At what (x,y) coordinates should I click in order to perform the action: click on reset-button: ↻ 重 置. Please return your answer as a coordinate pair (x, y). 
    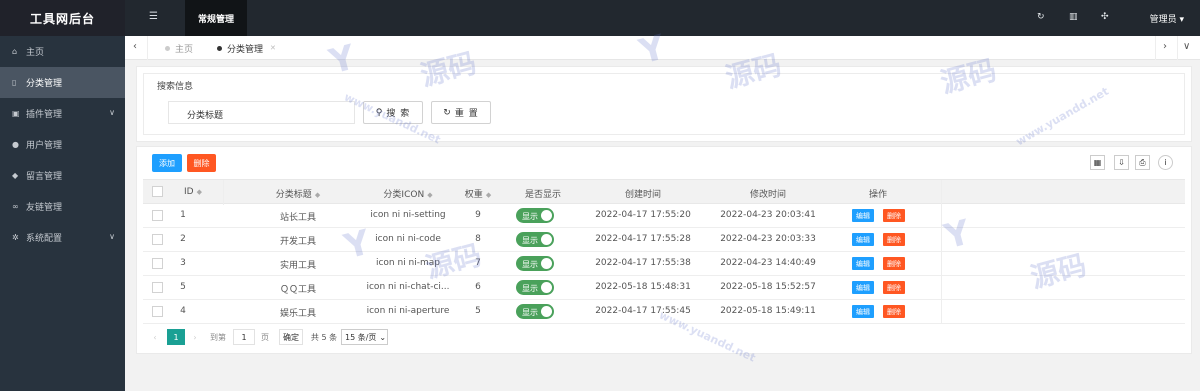
    Looking at the image, I should click on (461, 112).